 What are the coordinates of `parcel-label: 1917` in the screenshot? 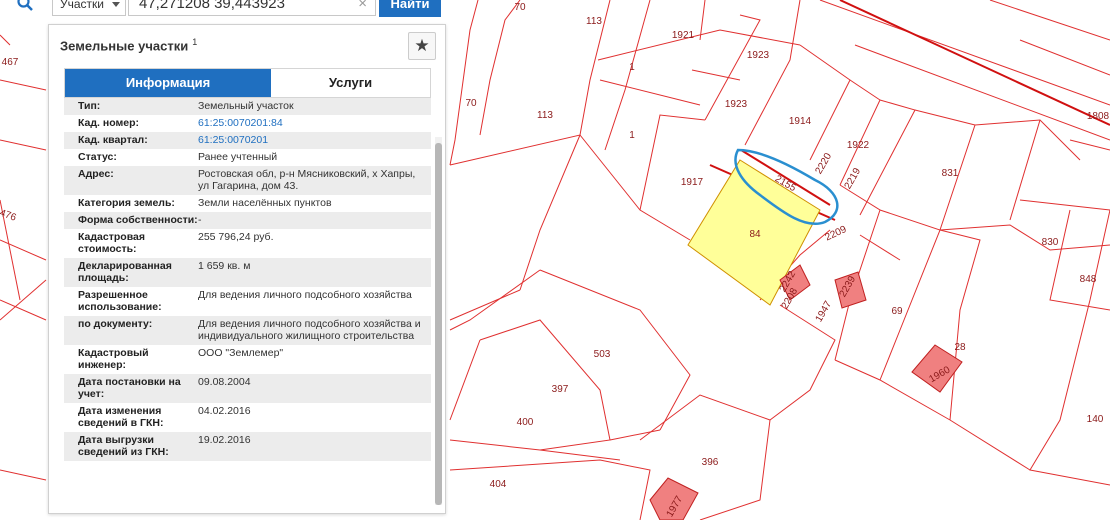 It's located at (692, 182).